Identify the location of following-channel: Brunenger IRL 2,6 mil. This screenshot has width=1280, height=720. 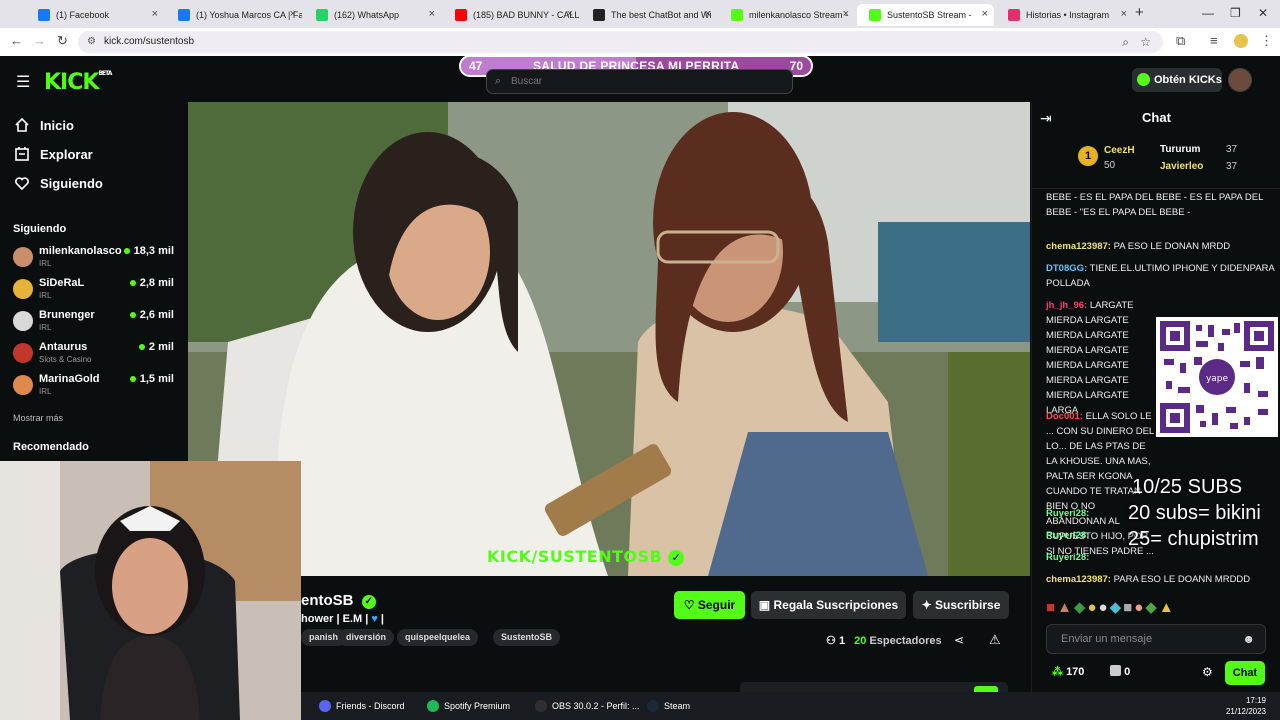
(95, 322).